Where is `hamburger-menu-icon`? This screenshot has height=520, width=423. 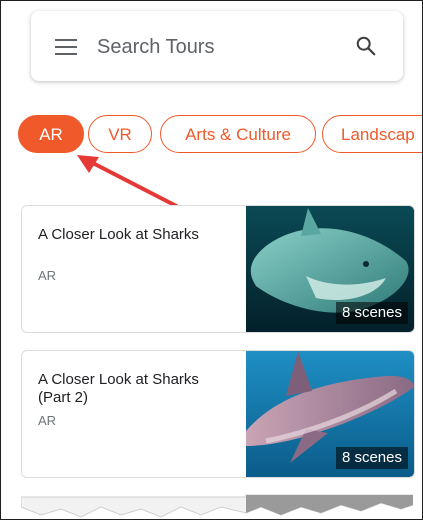
hamburger-menu-icon is located at coordinates (66, 47).